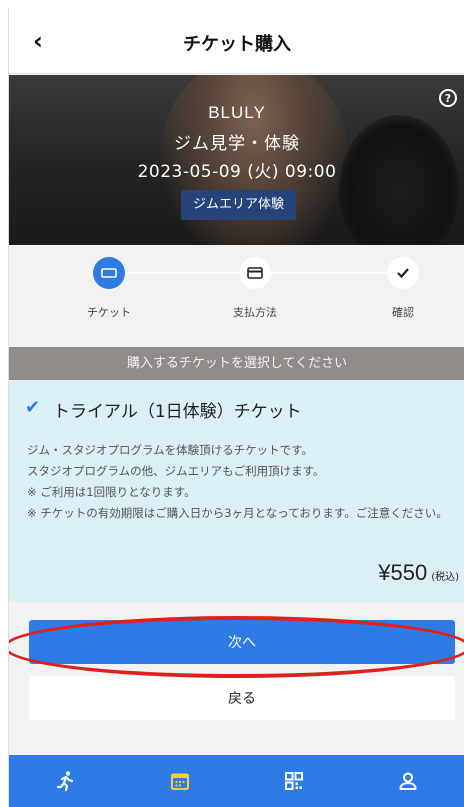 This screenshot has width=464, height=807. I want to click on bottom-tab-bar, so click(236, 781).